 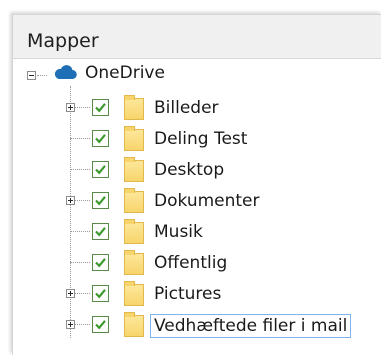 What do you see at coordinates (188, 294) in the screenshot?
I see `folder-label: Pictures` at bounding box center [188, 294].